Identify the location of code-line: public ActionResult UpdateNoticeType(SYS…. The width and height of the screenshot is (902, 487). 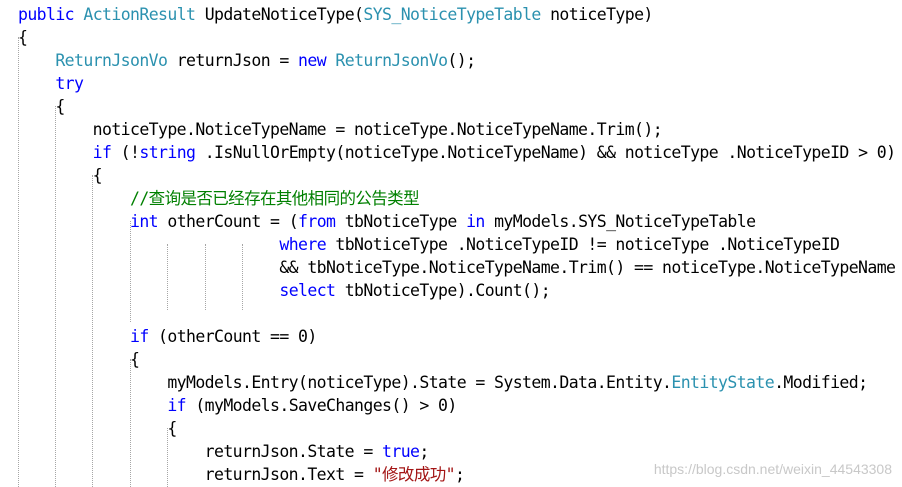
(335, 14).